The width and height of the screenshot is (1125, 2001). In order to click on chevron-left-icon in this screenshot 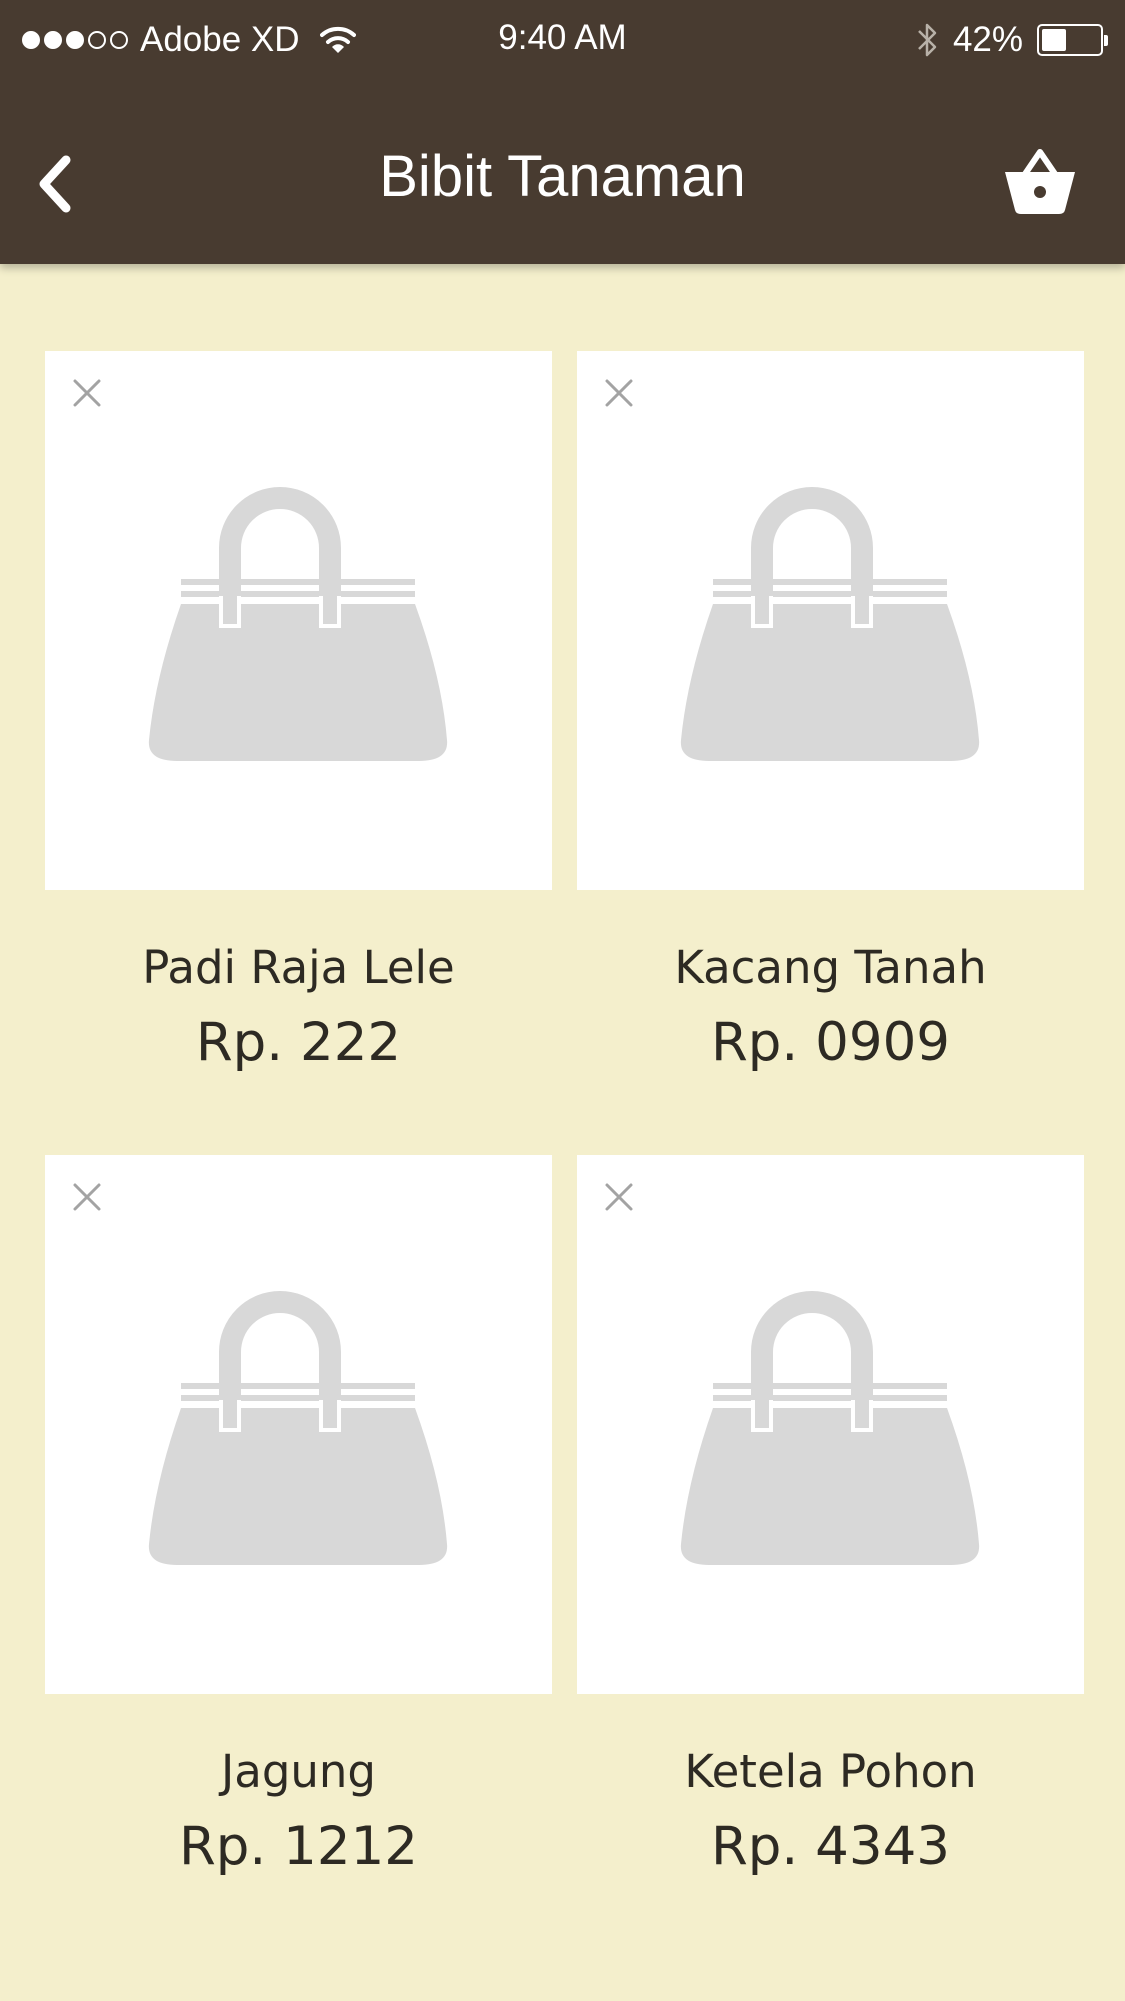, I will do `click(55, 184)`.